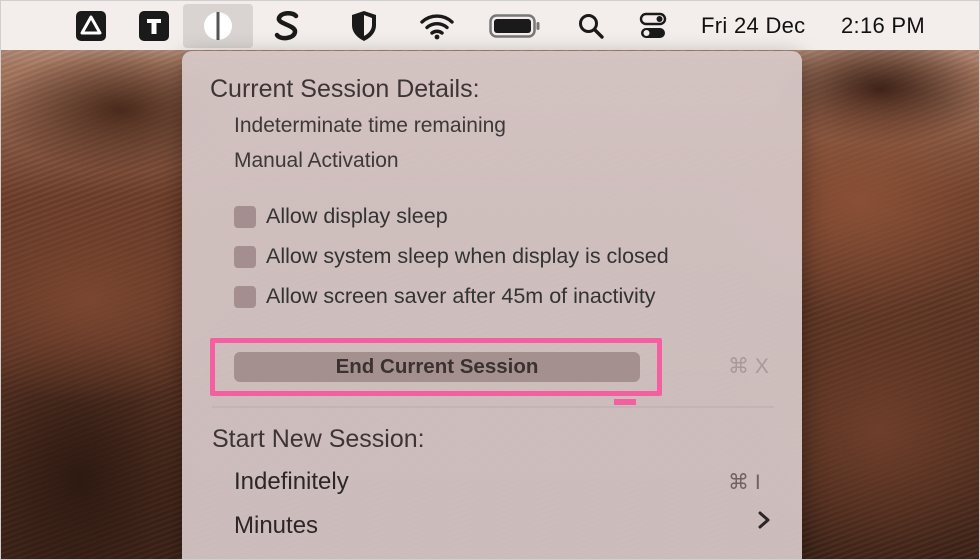  I want to click on highlight-box, so click(436, 367).